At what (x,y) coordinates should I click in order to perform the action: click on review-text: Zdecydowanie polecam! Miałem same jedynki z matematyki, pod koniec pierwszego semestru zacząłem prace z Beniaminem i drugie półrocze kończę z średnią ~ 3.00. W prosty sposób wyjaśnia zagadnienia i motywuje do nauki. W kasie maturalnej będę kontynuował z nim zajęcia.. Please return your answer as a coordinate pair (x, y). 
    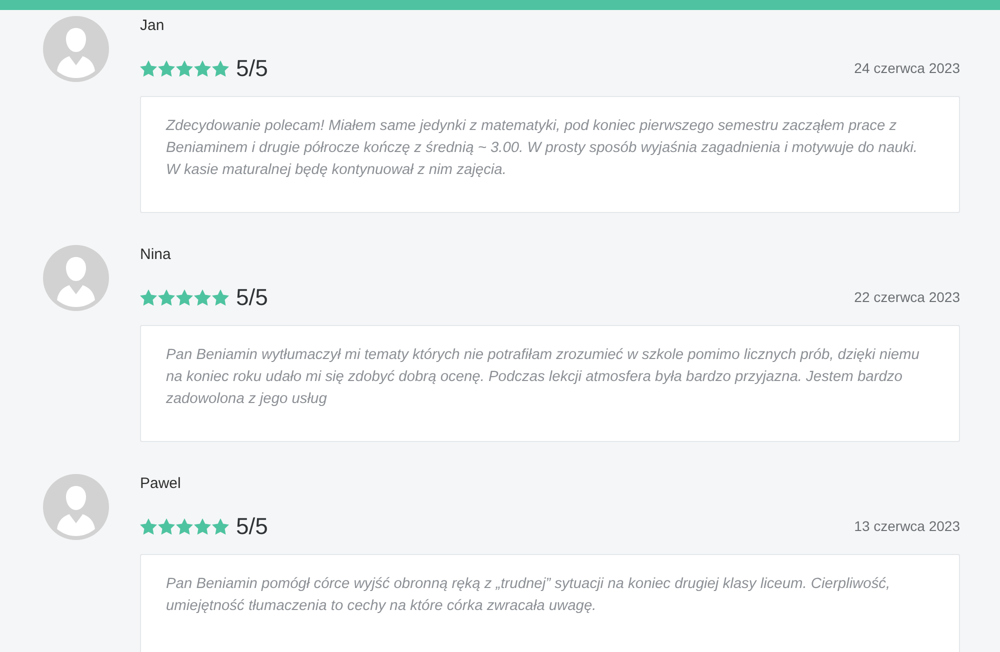
    Looking at the image, I should click on (542, 148).